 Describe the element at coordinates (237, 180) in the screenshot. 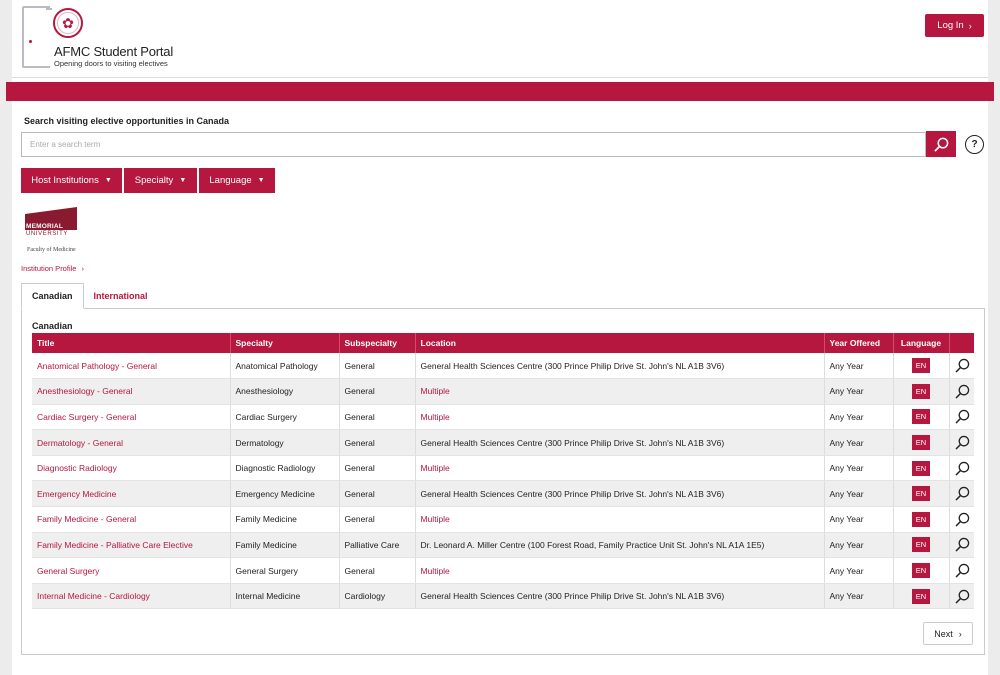

I see `language-filter: Language ▼` at that location.